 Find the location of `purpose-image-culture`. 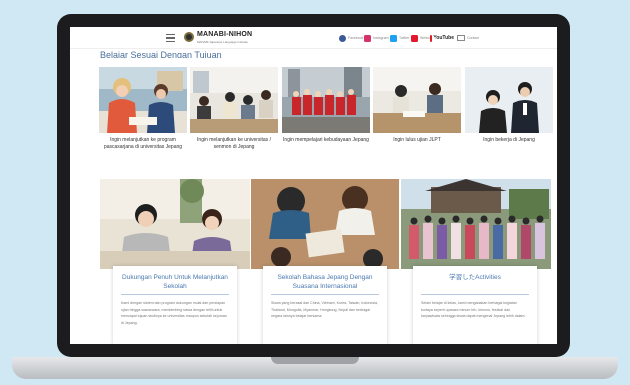

purpose-image-culture is located at coordinates (326, 100).